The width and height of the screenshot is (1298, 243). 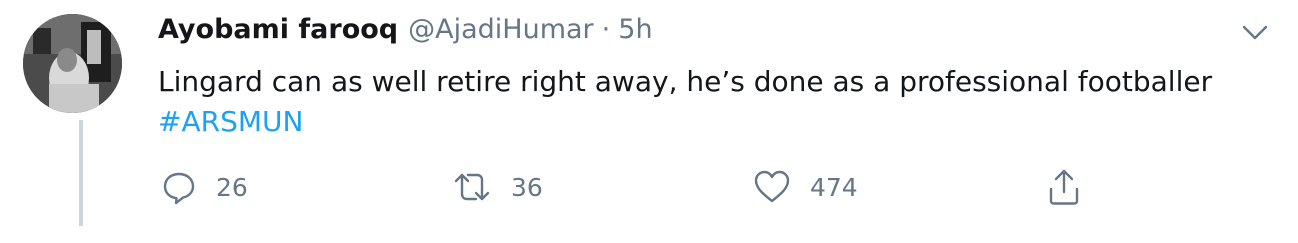 What do you see at coordinates (527, 187) in the screenshot?
I see `retweet-count: 36` at bounding box center [527, 187].